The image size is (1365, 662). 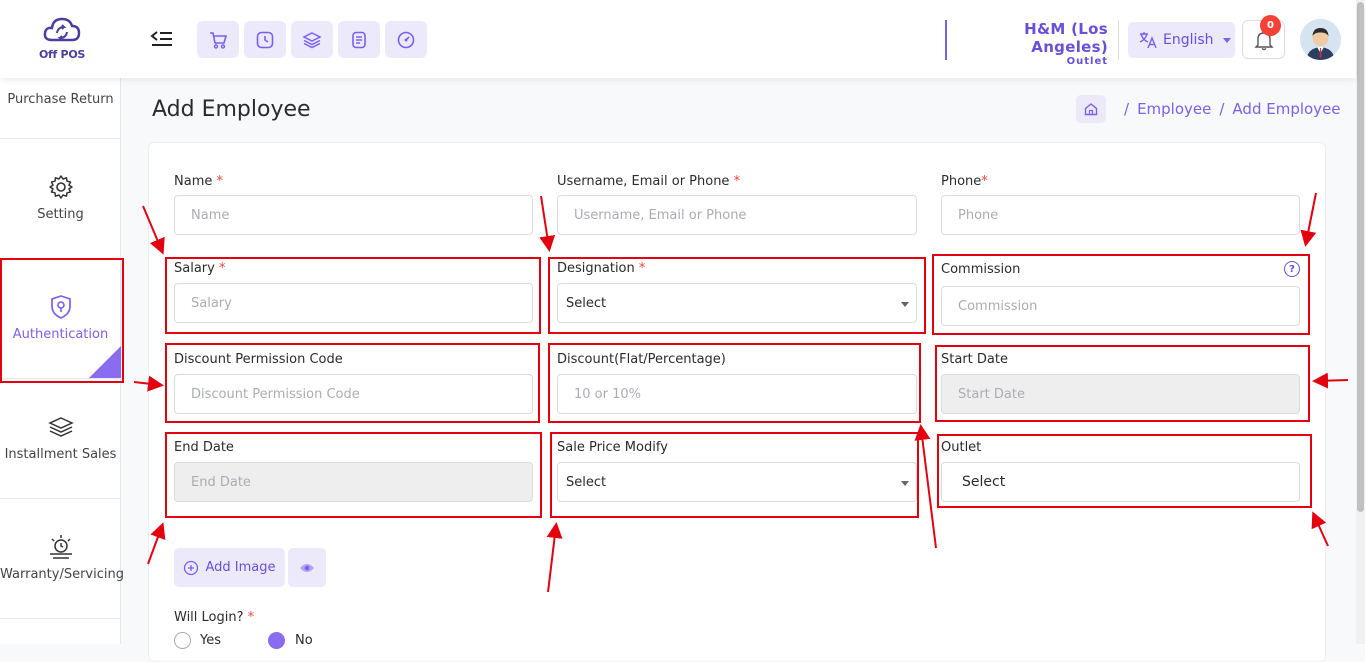 I want to click on sidebar-item-authentication: Authentication, so click(x=60, y=319).